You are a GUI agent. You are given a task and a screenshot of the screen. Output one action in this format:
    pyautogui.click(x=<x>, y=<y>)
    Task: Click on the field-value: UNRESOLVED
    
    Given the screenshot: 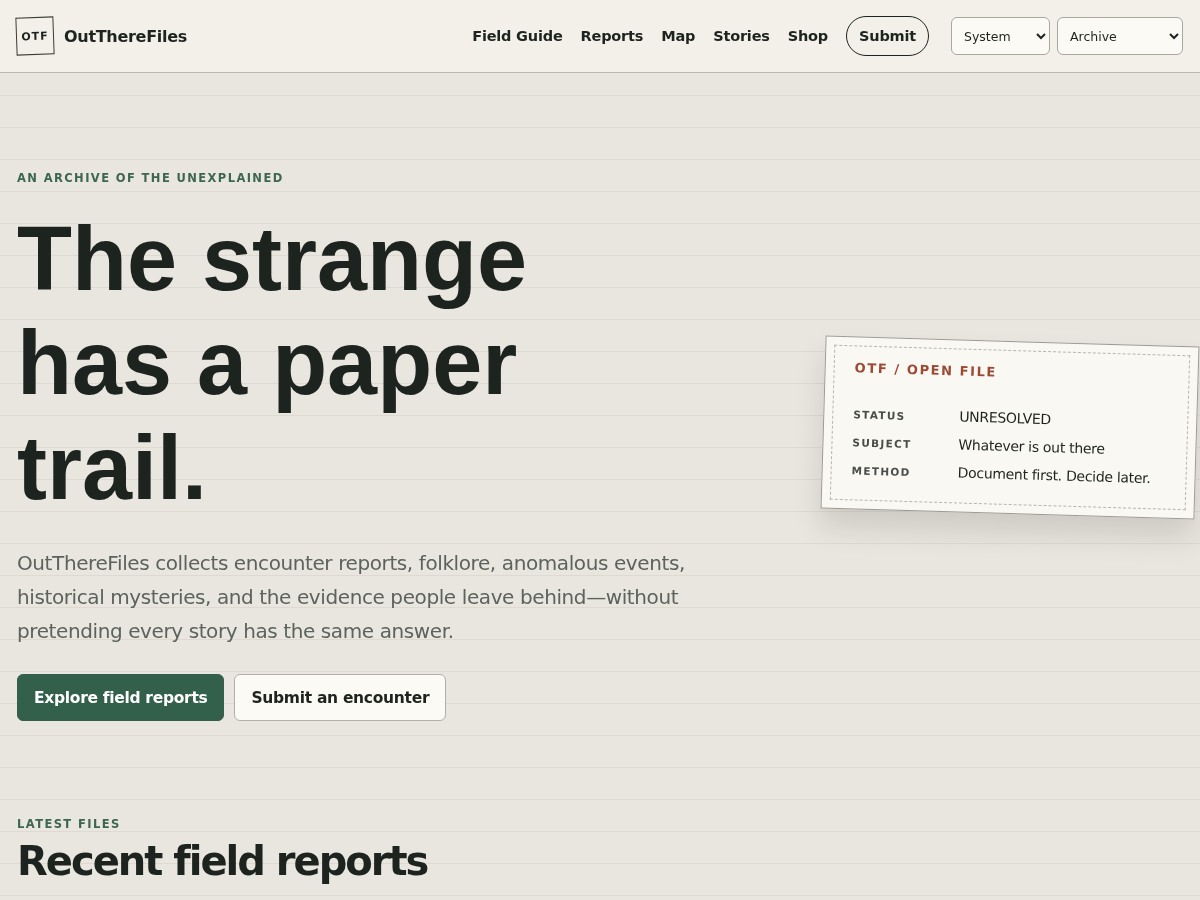 What is the action you would take?
    pyautogui.click(x=1006, y=419)
    